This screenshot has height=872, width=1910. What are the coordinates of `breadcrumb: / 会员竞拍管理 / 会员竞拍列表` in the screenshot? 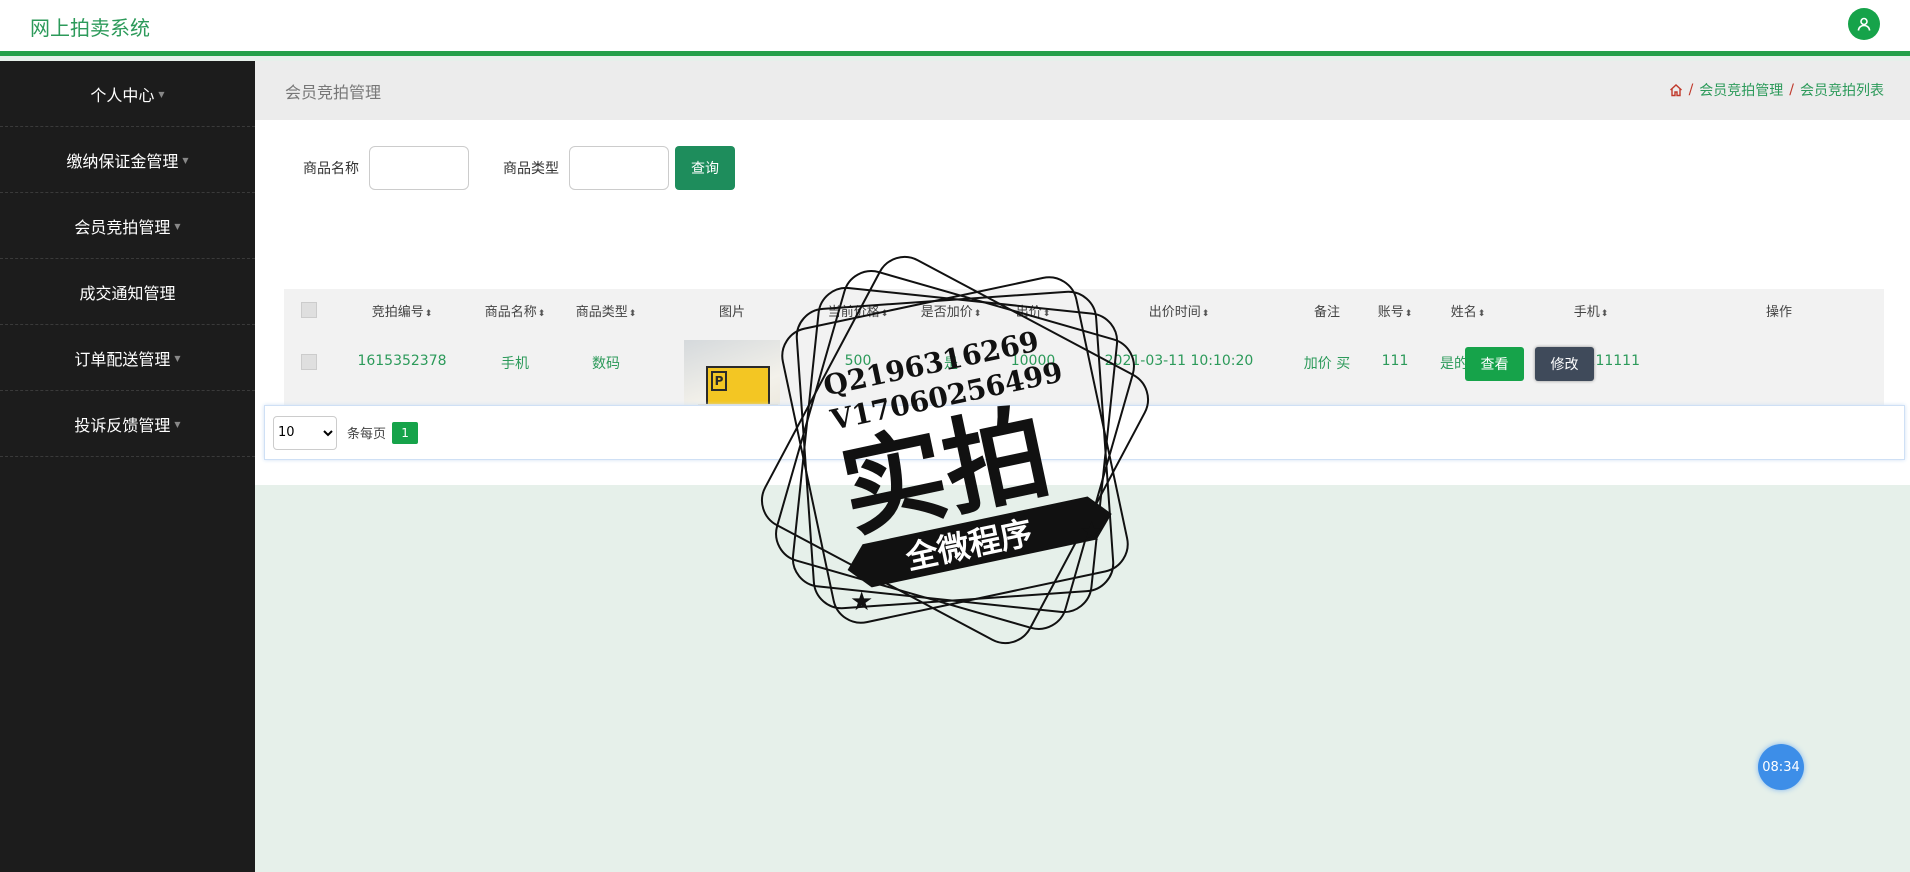 It's located at (1776, 90).